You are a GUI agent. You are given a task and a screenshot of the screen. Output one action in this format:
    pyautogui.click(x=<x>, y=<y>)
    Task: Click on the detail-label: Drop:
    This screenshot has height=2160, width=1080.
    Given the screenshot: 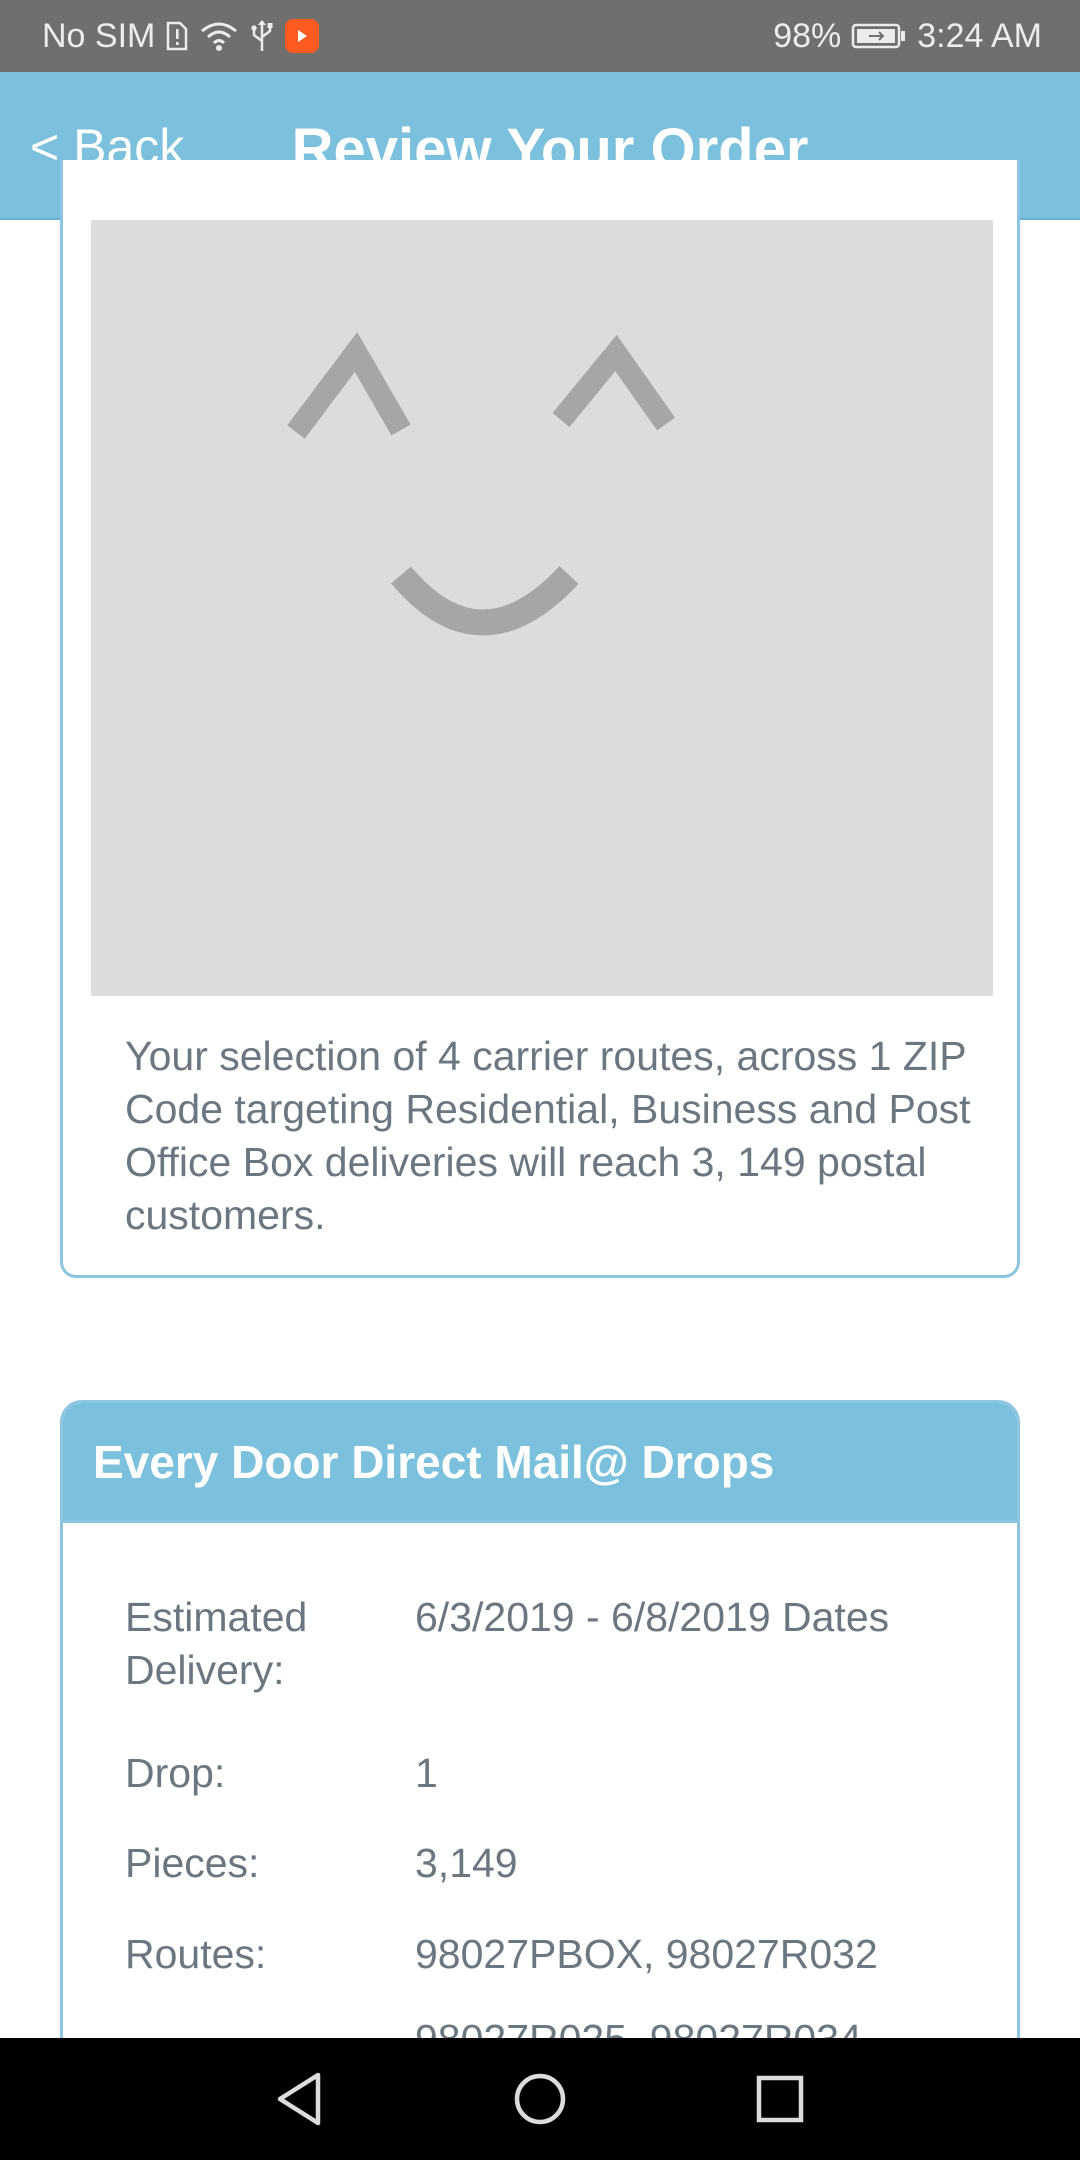 What is the action you would take?
    pyautogui.click(x=175, y=1773)
    